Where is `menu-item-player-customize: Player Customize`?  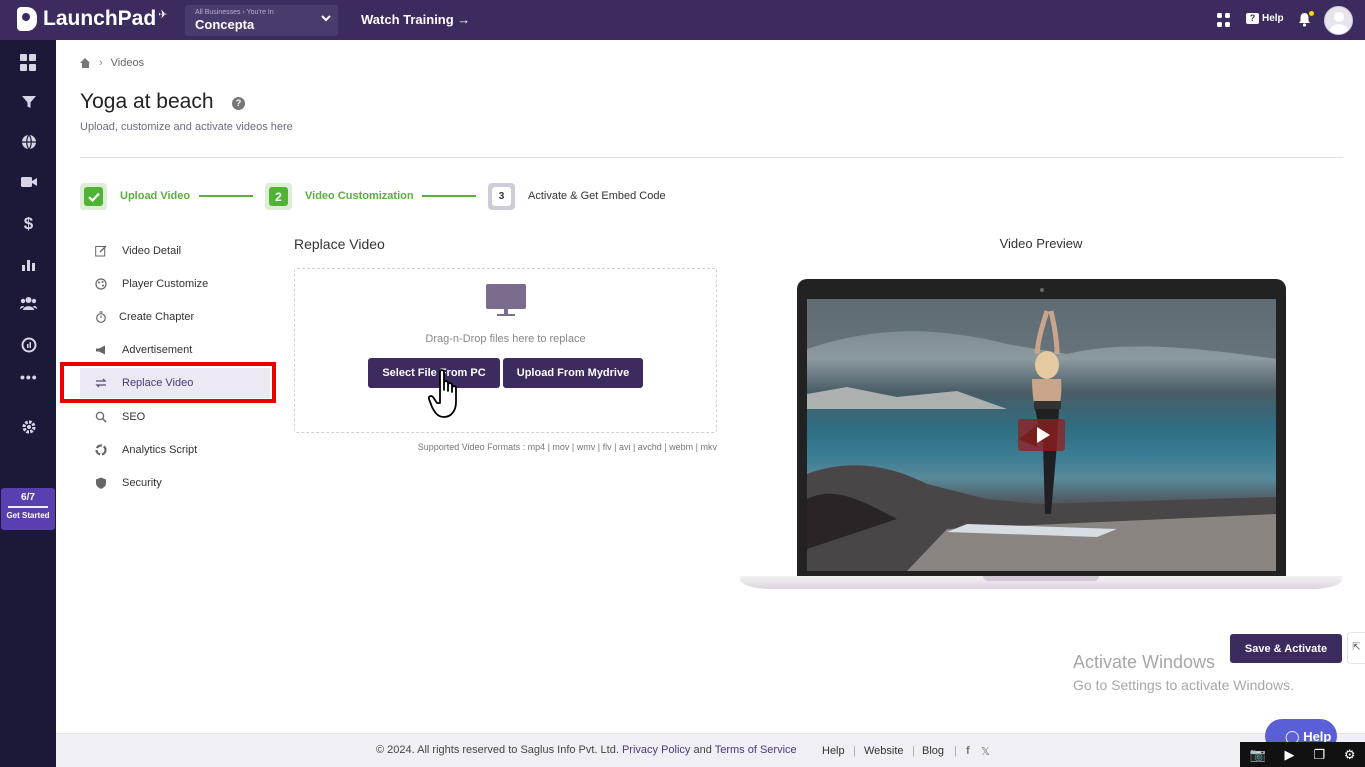
menu-item-player-customize: Player Customize is located at coordinates (175, 284).